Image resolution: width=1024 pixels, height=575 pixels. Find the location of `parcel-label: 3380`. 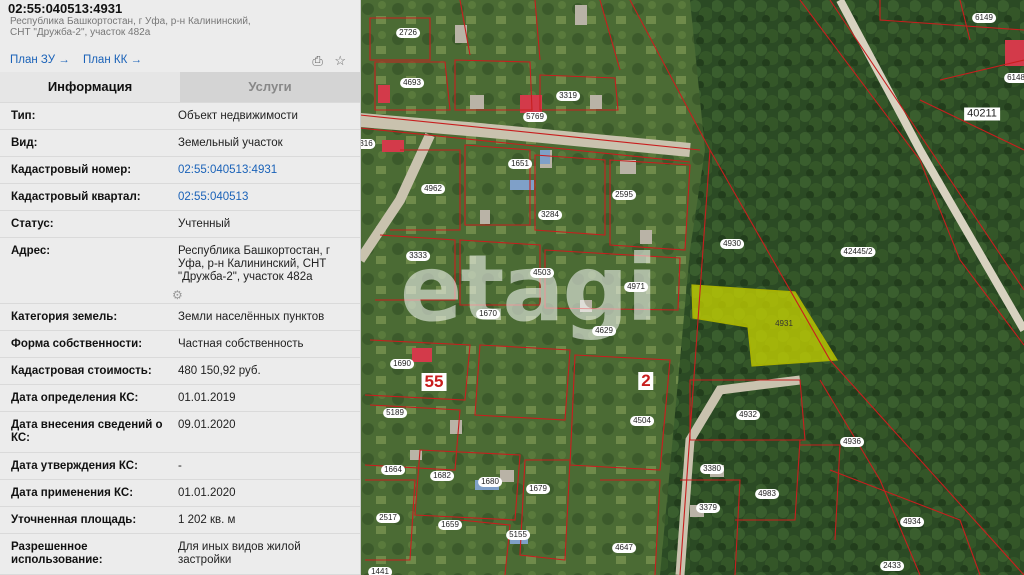

parcel-label: 3380 is located at coordinates (712, 469).